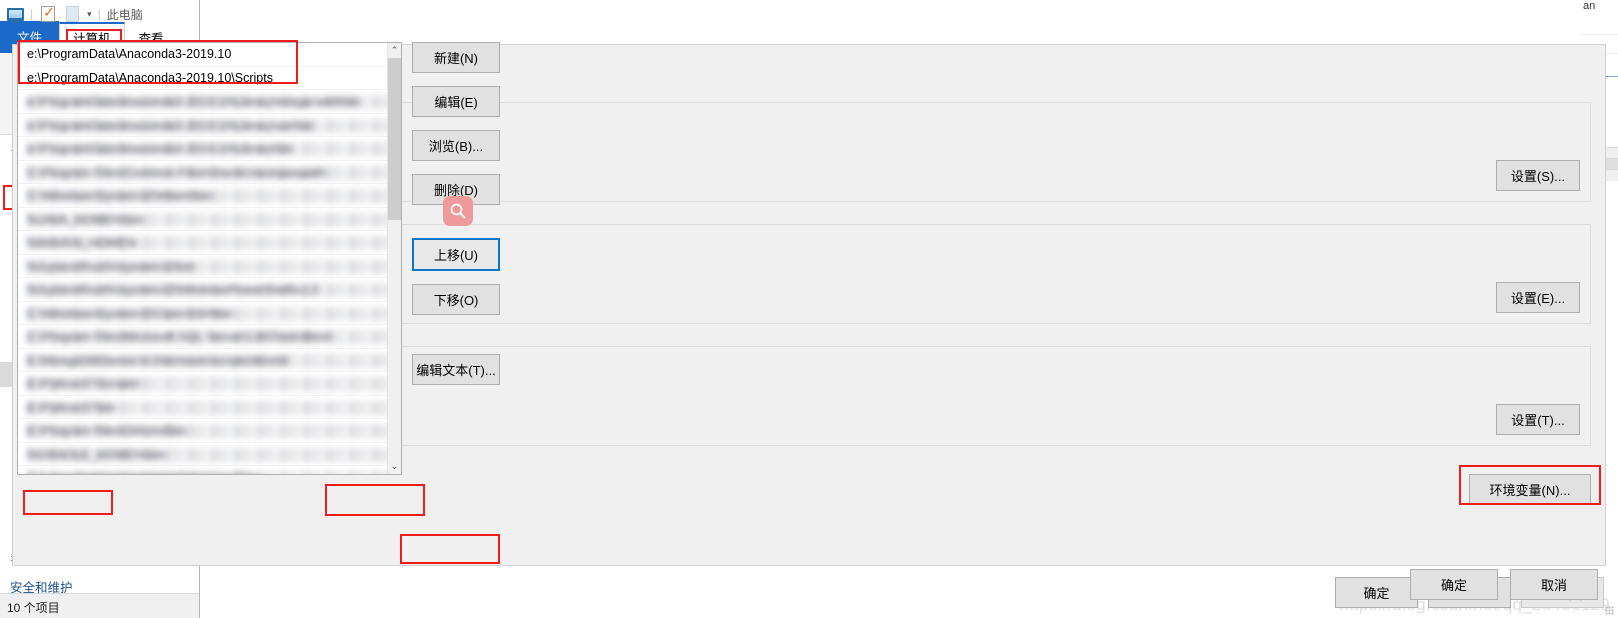 This screenshot has height=618, width=1618. What do you see at coordinates (209, 266) in the screenshot?
I see `list-item-path-redacted: %SystemRoot%\system32\bin` at bounding box center [209, 266].